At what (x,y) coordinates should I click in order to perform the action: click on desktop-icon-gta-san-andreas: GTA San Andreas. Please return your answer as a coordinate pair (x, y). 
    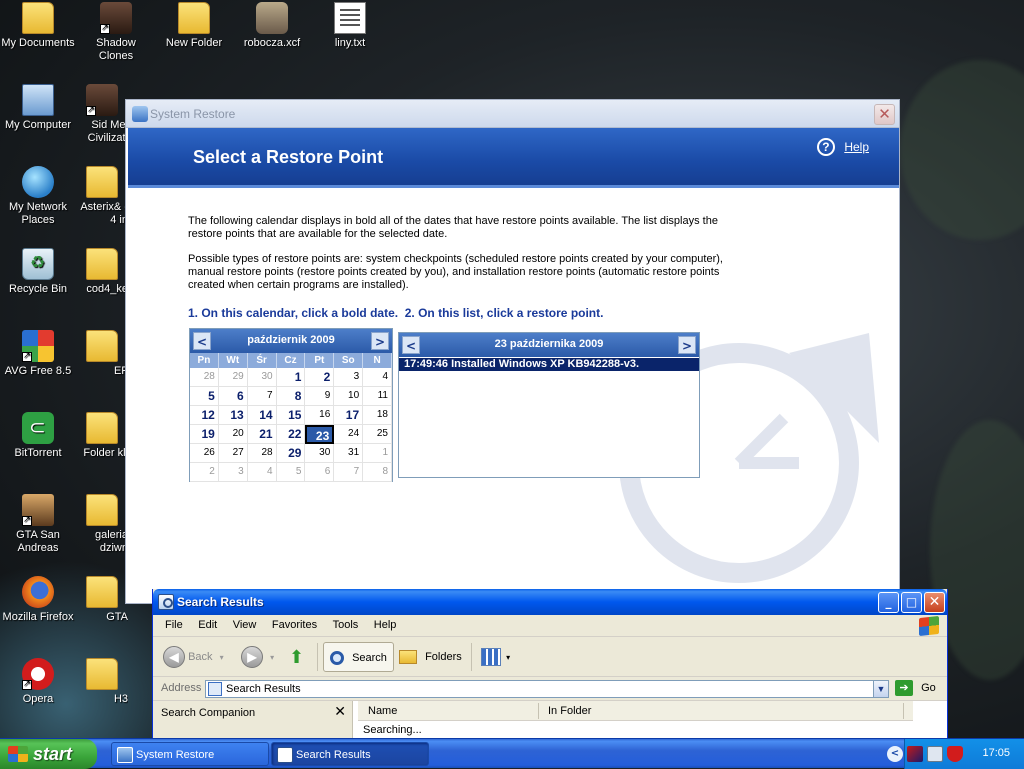
    Looking at the image, I should click on (38, 524).